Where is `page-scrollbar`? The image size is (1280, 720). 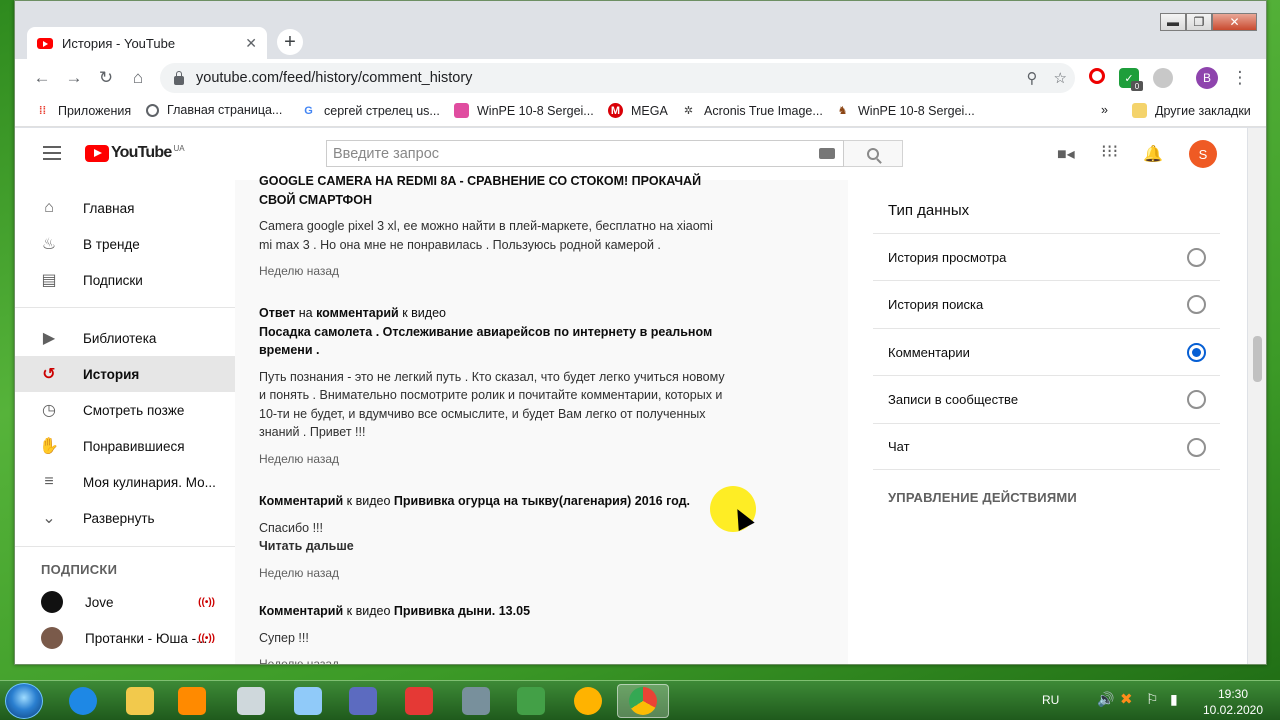
page-scrollbar is located at coordinates (1257, 396).